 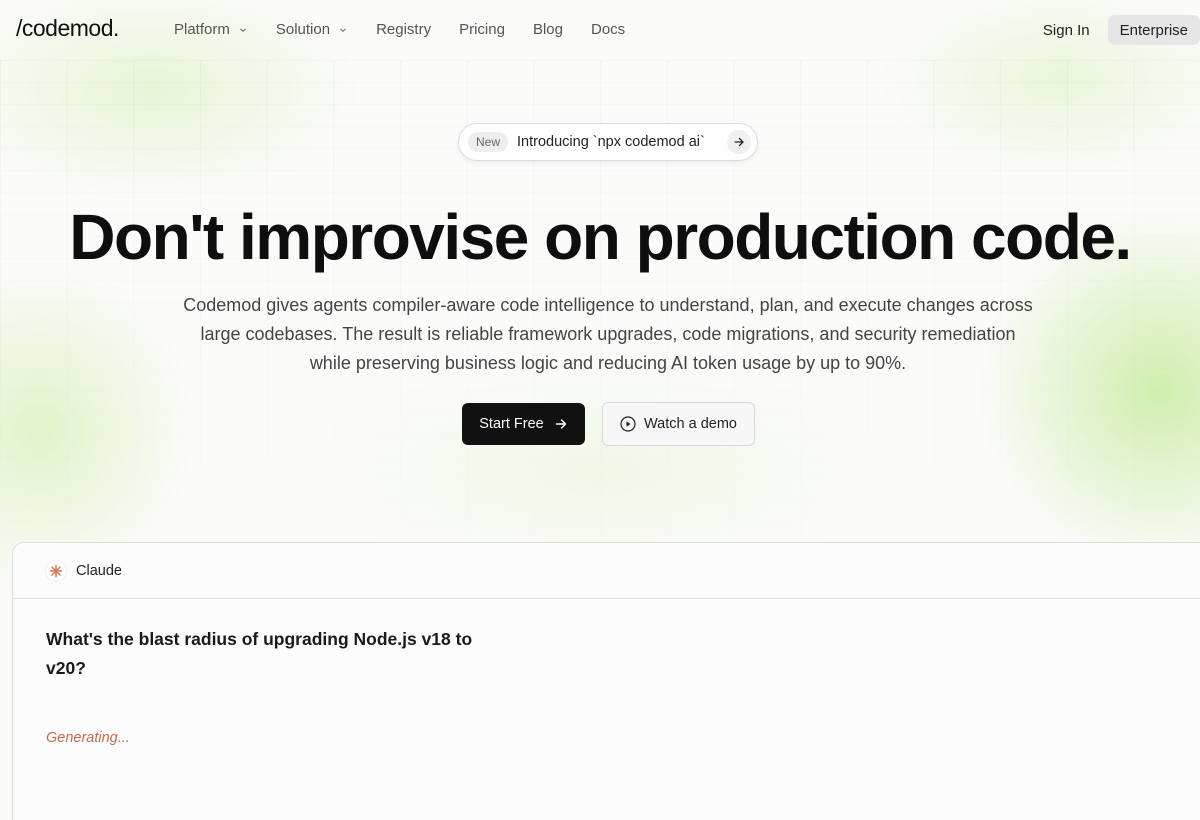 I want to click on sign-in-link: Sign In, so click(x=1066, y=30).